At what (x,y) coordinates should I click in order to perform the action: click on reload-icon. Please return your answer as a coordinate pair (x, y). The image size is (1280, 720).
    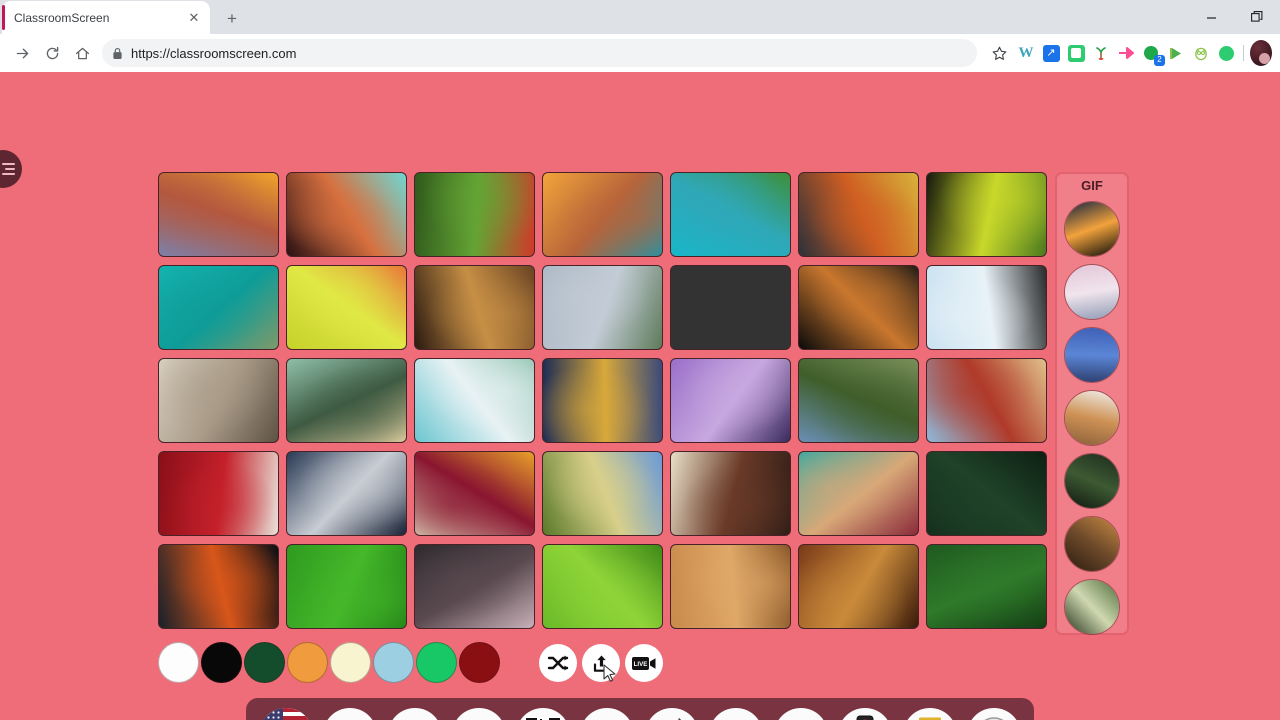
    Looking at the image, I should click on (52, 53).